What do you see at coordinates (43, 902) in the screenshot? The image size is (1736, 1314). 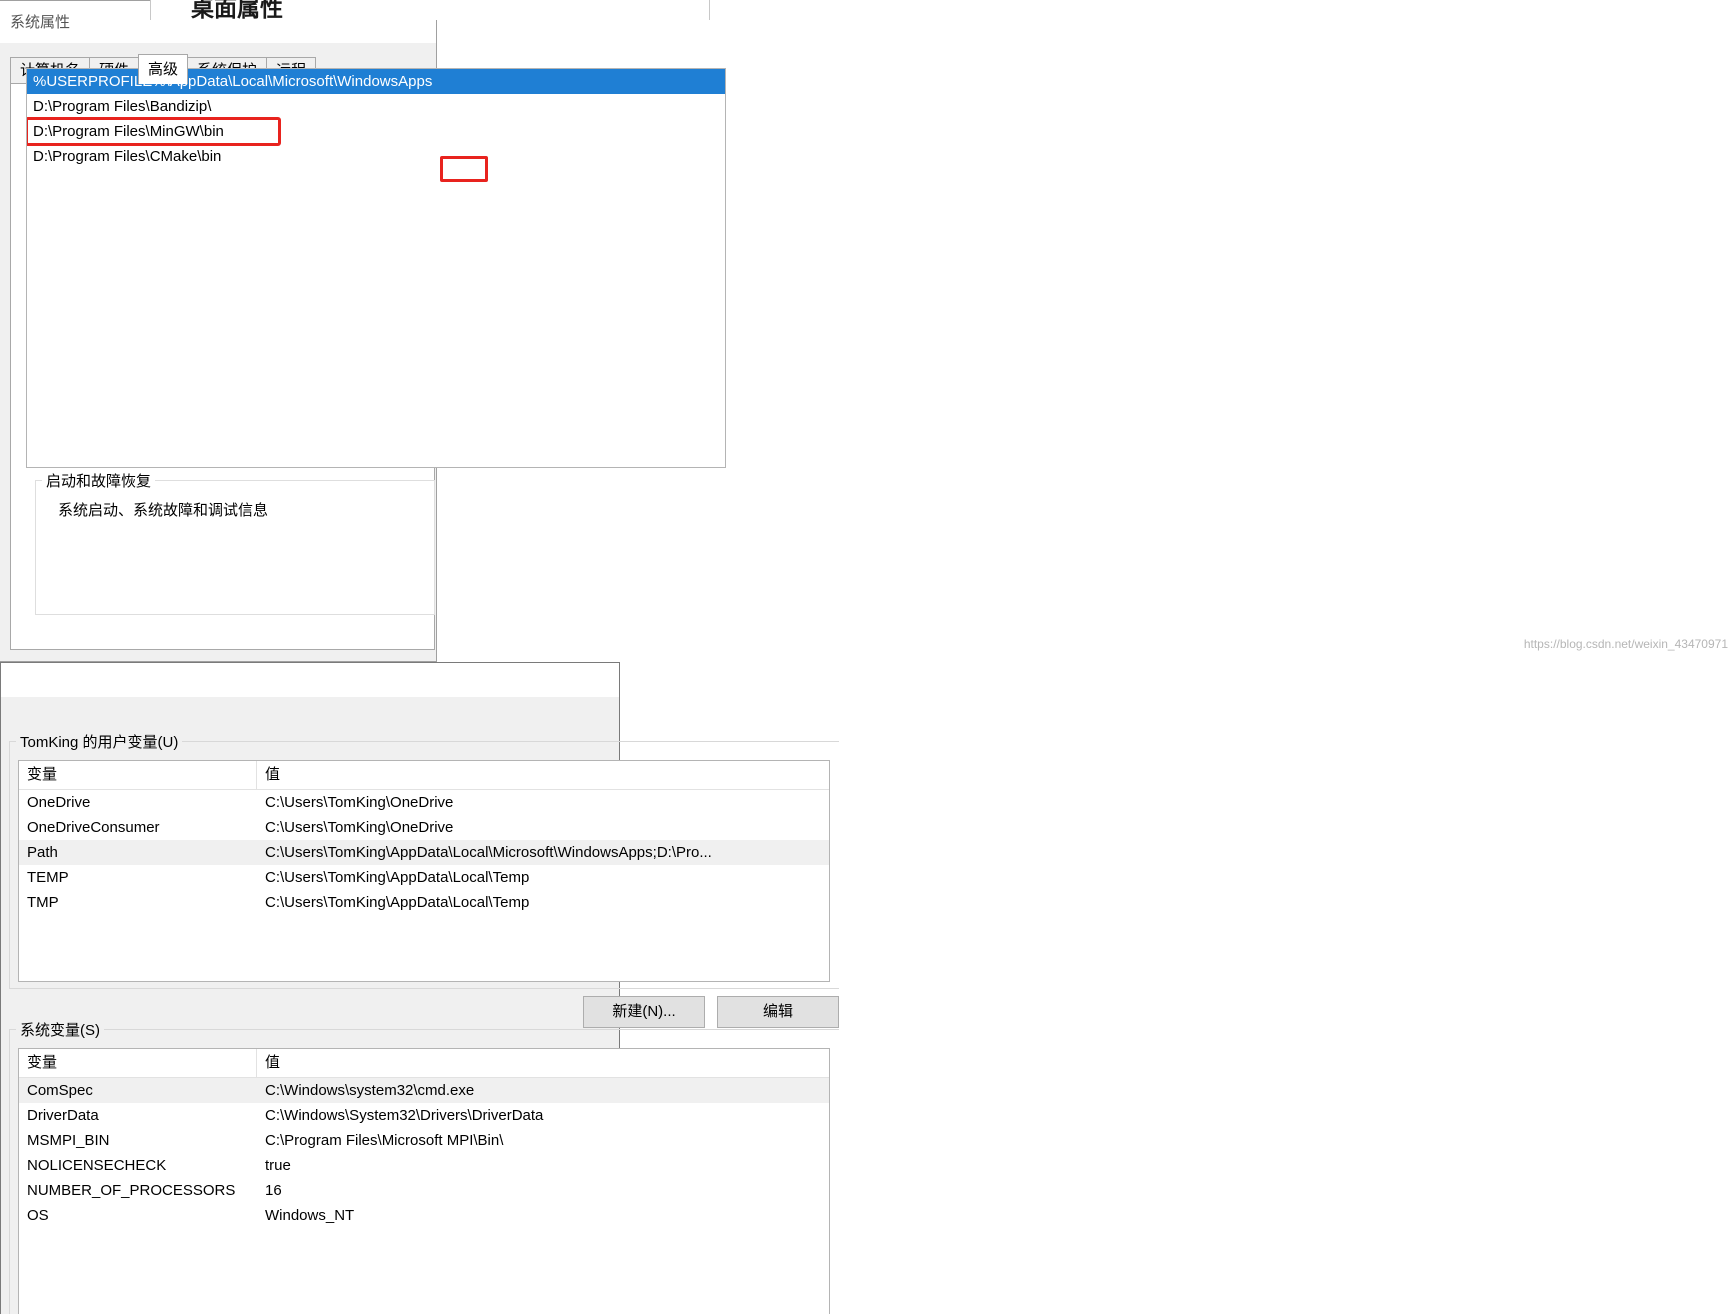 I see `user-variable-name: TMP` at bounding box center [43, 902].